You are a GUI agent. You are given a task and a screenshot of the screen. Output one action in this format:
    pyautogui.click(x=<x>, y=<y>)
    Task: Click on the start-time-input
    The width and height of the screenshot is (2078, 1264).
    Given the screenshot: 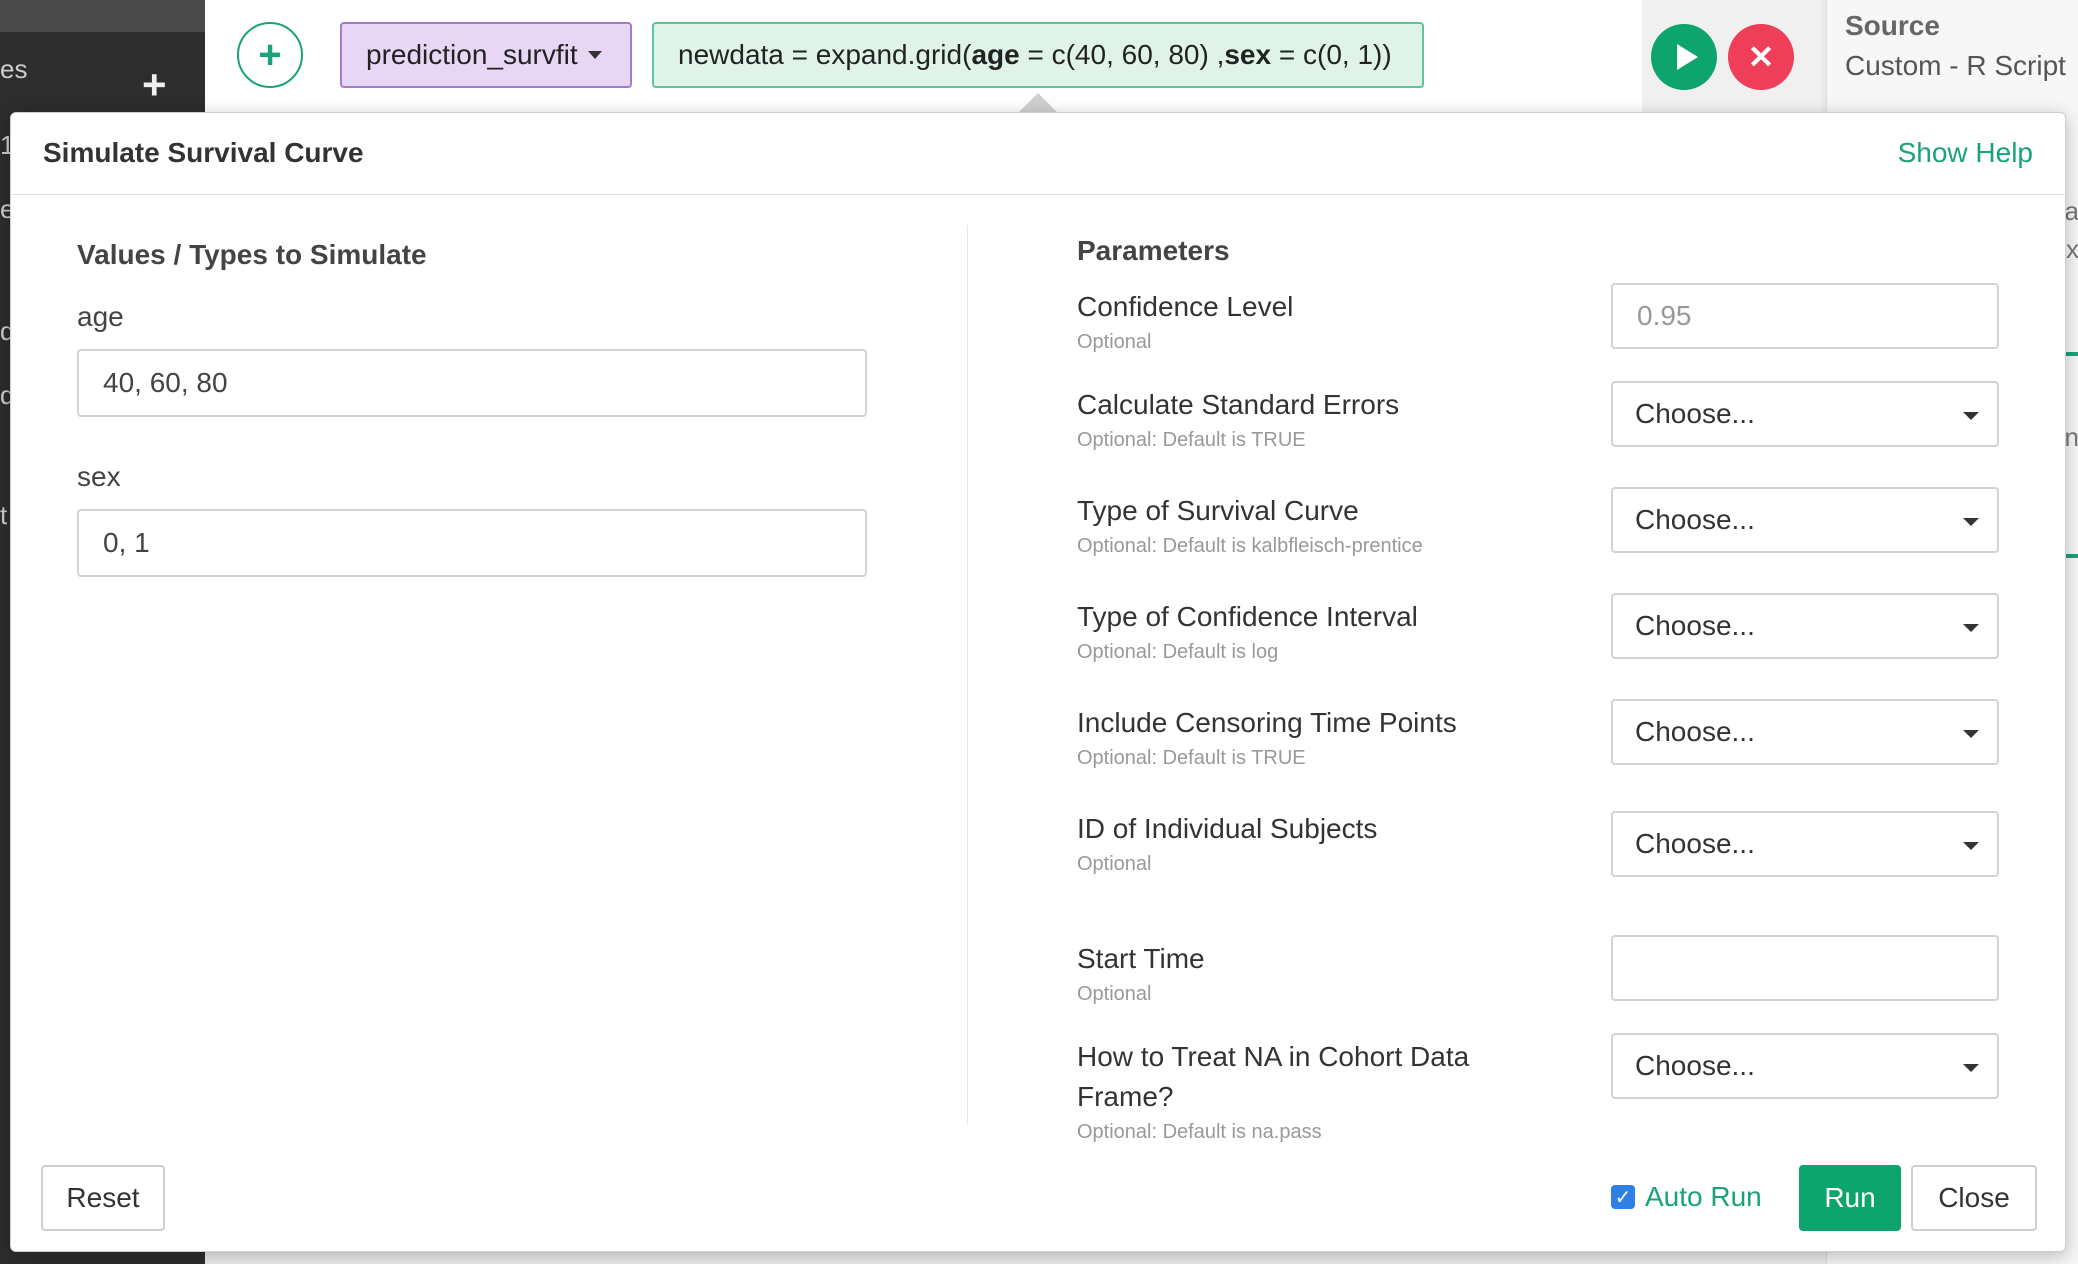 What is the action you would take?
    pyautogui.click(x=1805, y=968)
    